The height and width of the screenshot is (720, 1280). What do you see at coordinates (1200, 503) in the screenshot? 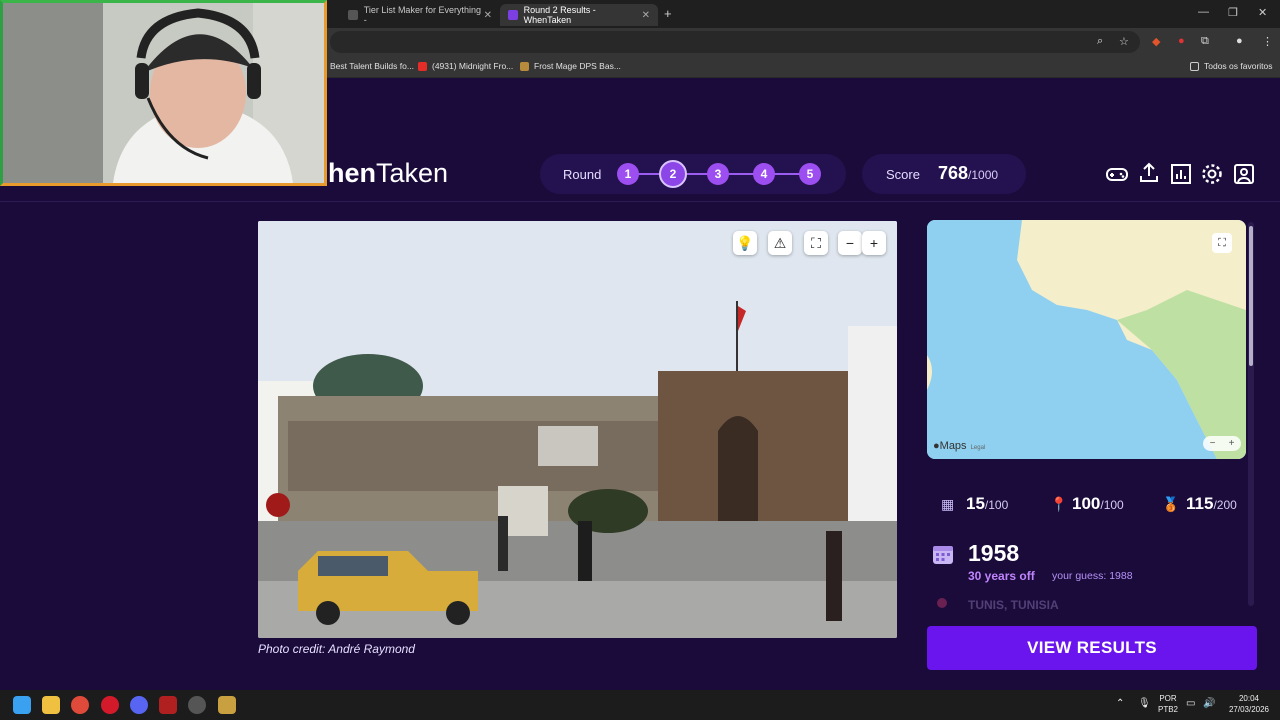
I see `total-score-value: 115` at bounding box center [1200, 503].